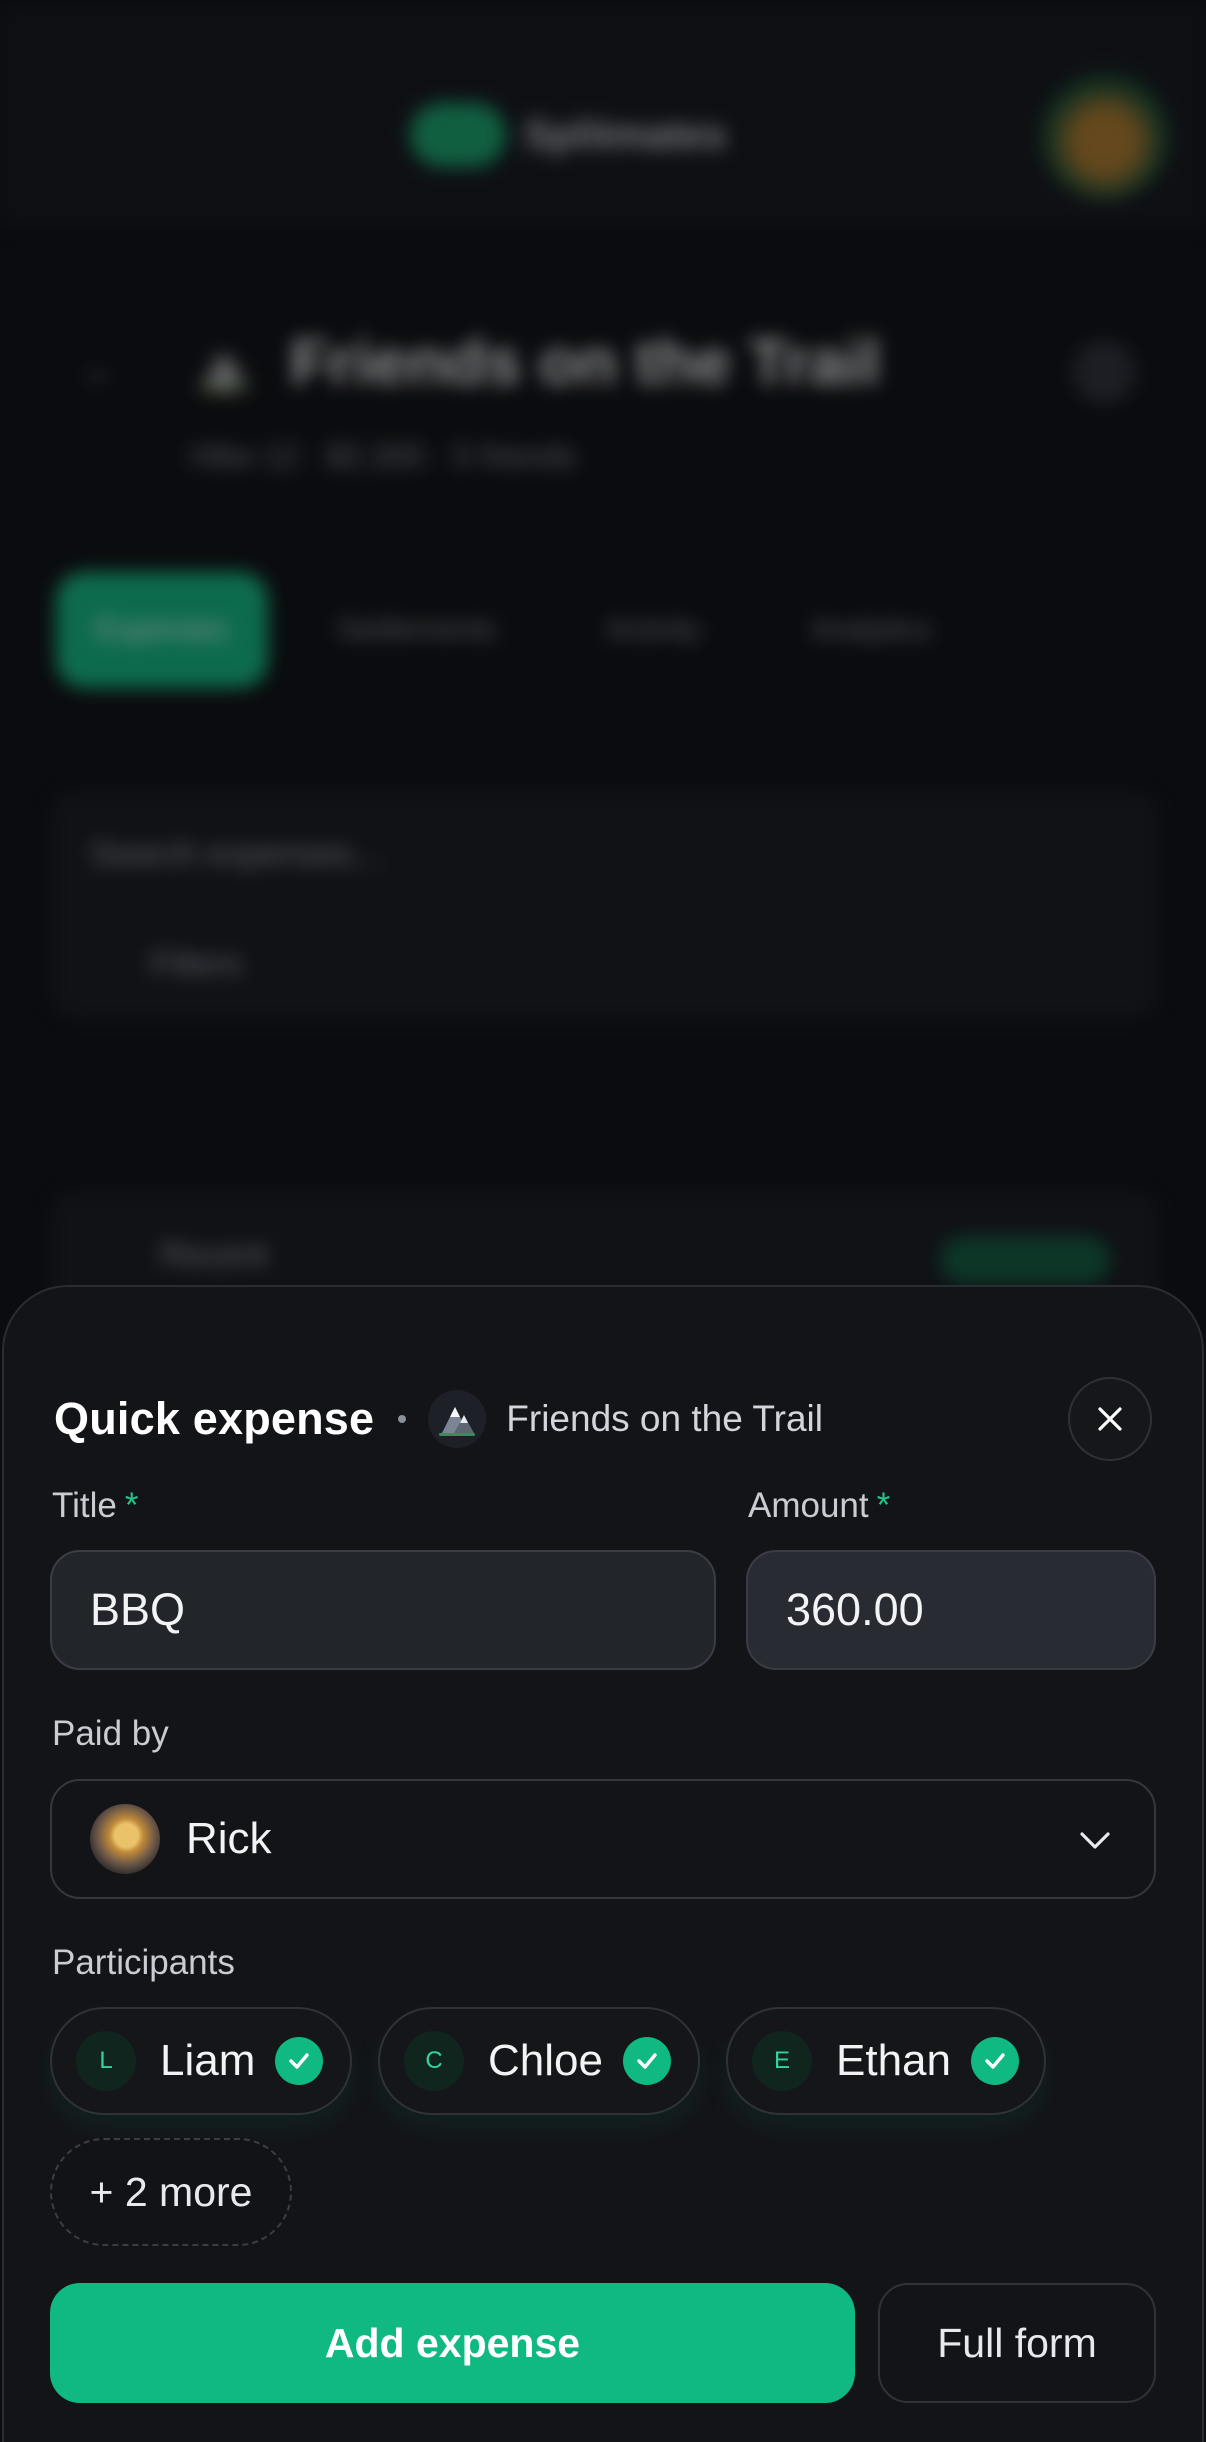  I want to click on title-label: Title *, so click(95, 1505).